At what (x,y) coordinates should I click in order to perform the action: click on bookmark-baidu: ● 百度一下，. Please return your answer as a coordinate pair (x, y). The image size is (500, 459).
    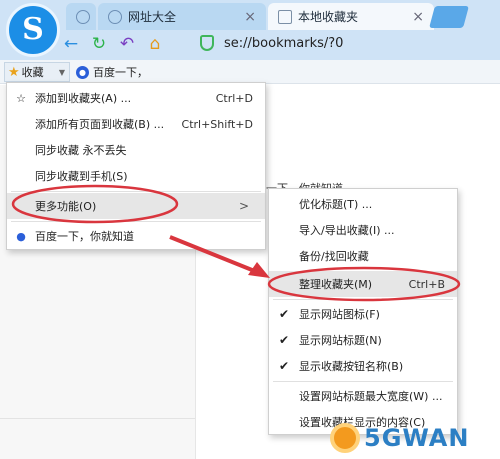
    Looking at the image, I should click on (112, 72).